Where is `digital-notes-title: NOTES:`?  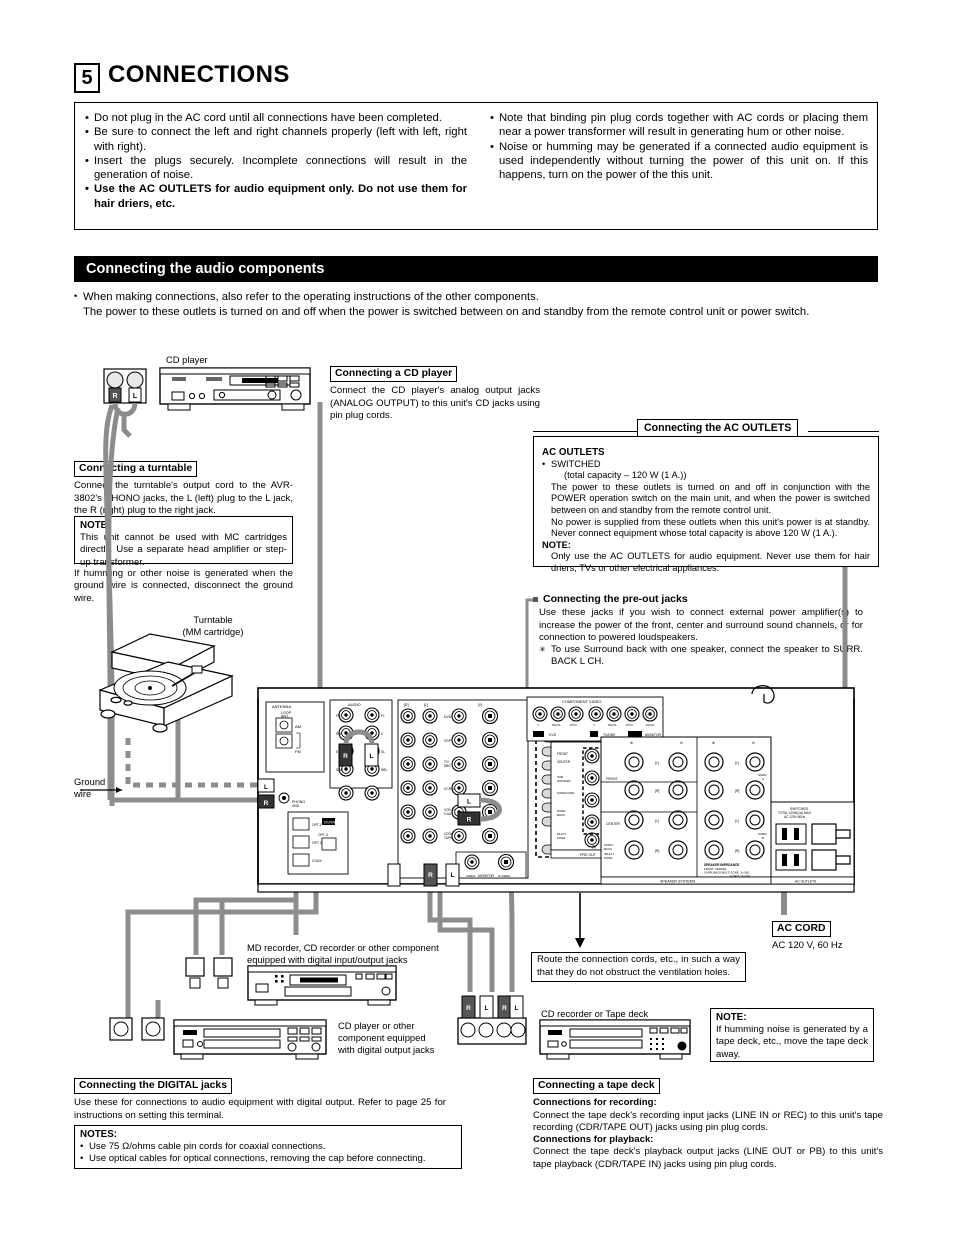
digital-notes-title: NOTES: is located at coordinates (99, 1134).